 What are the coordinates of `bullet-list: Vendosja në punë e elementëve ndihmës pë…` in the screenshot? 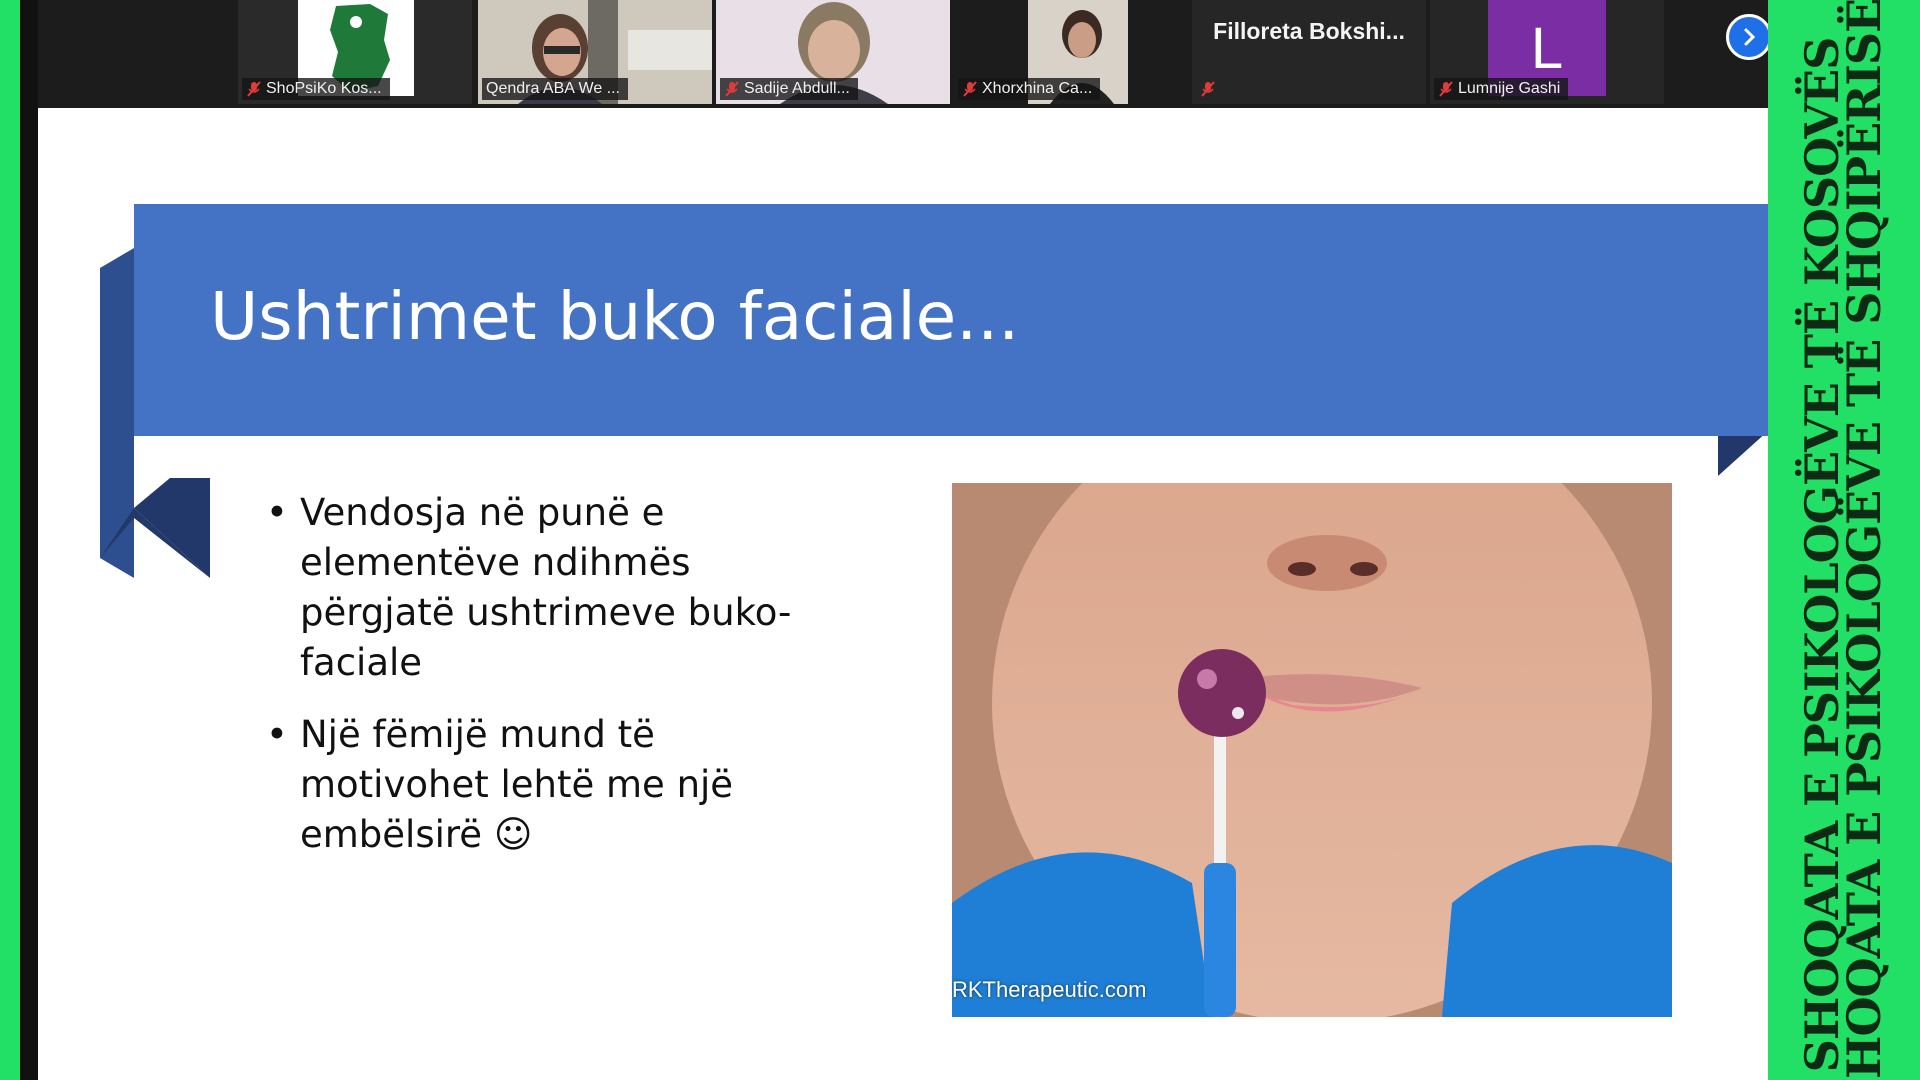 It's located at (546, 685).